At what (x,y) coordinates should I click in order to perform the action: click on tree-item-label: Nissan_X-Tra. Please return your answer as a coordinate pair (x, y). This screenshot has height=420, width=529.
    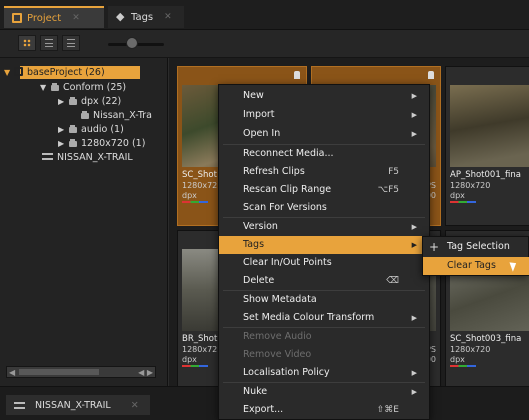
    Looking at the image, I should click on (122, 115).